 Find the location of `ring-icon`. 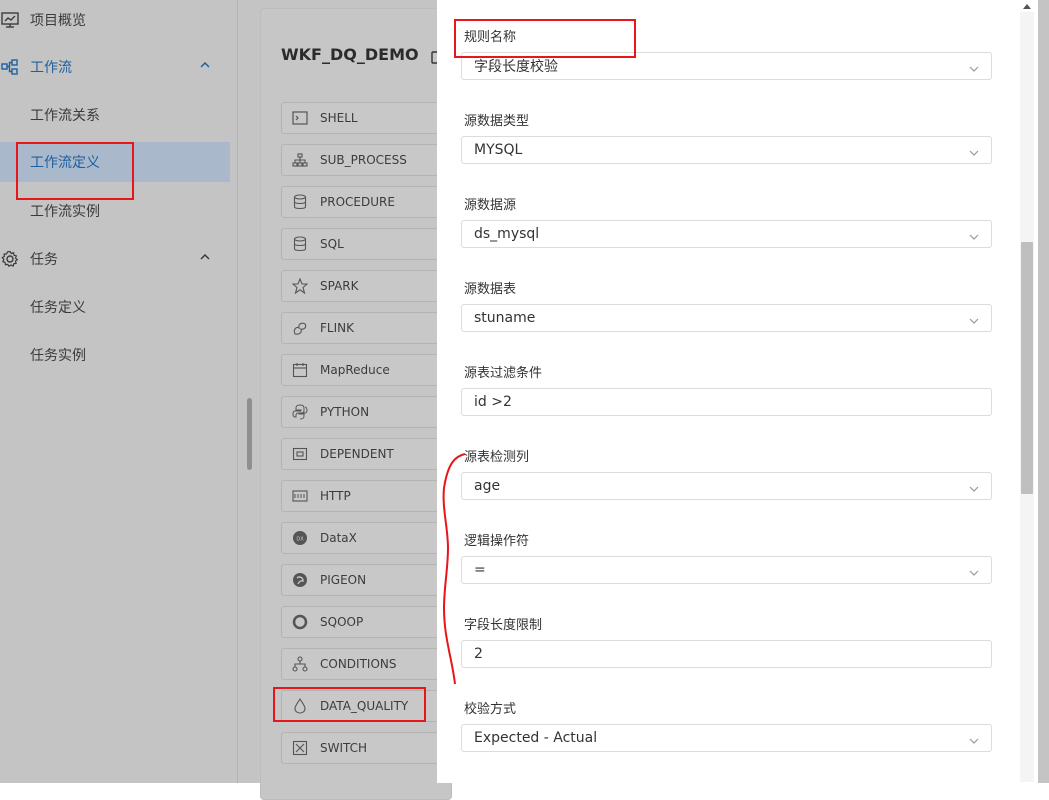

ring-icon is located at coordinates (300, 622).